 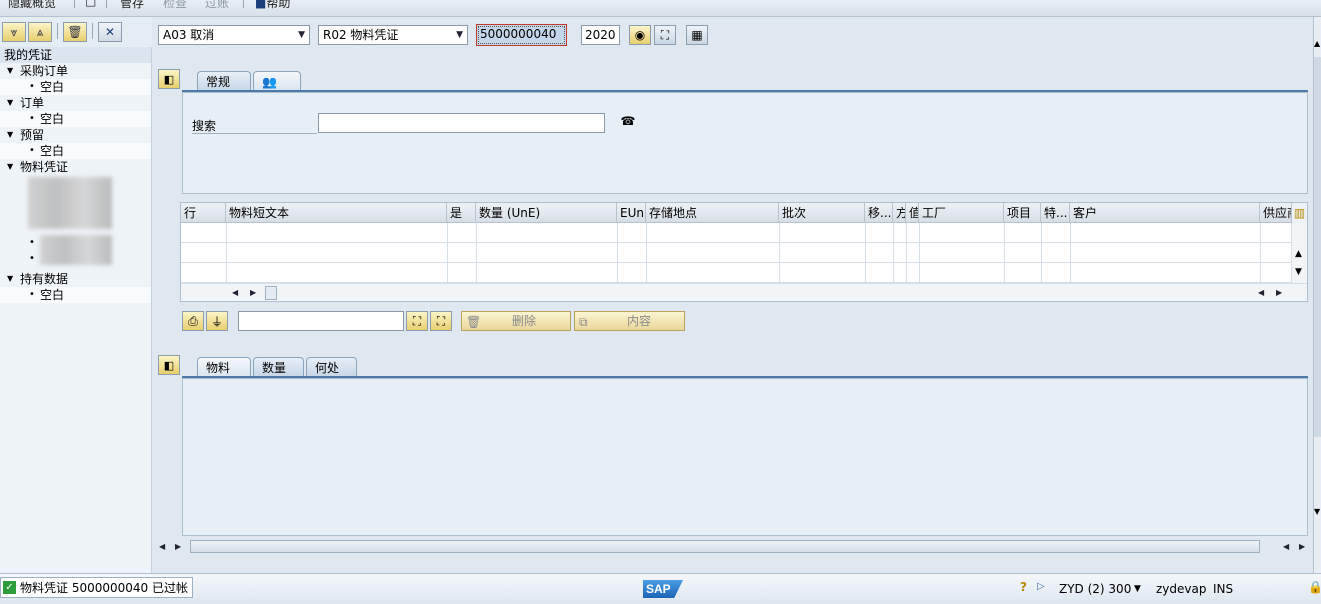 I want to click on column-header: 是, so click(x=461, y=213).